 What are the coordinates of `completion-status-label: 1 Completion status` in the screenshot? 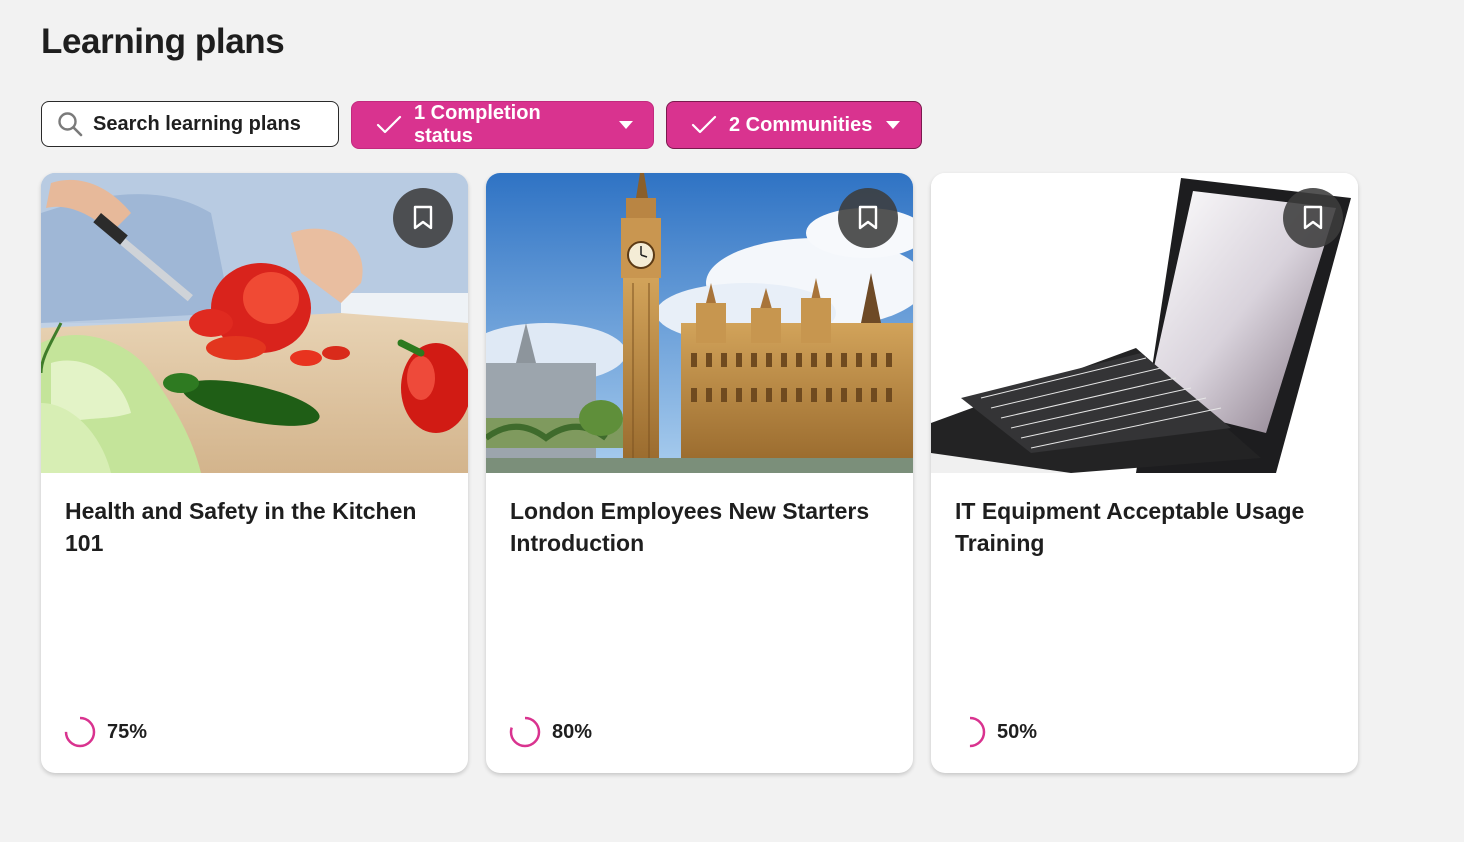 It's located at (477, 124).